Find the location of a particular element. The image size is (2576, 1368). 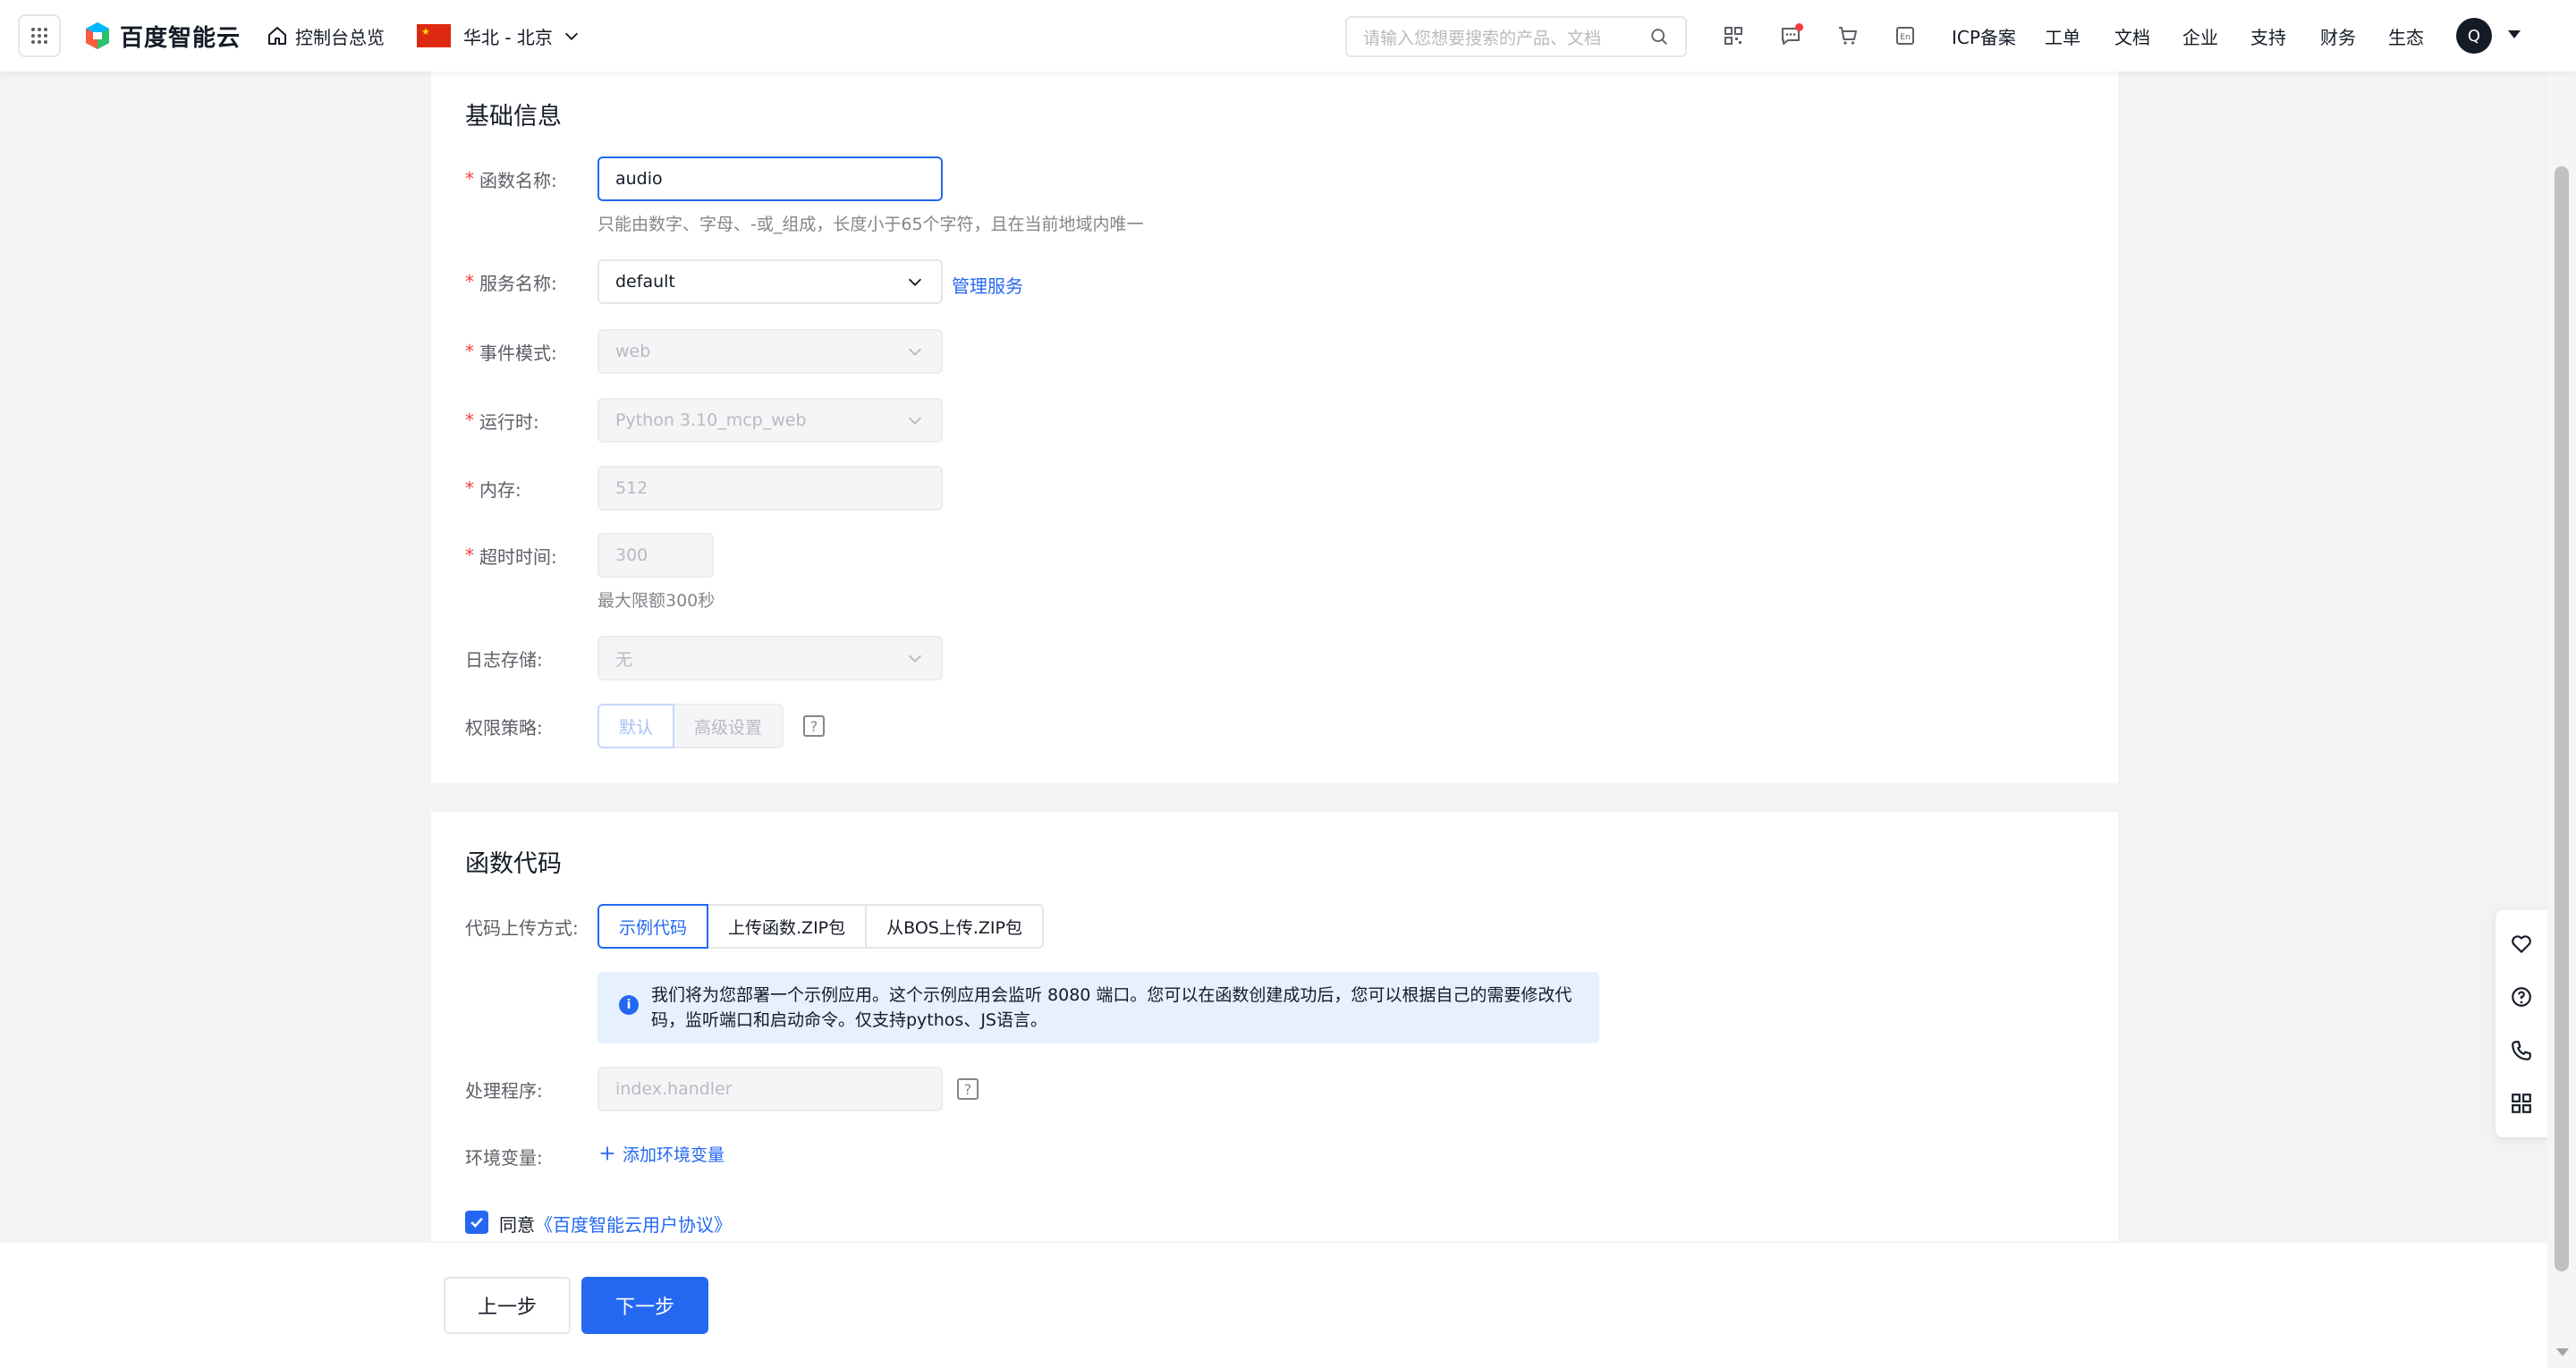

user-avatar: Q is located at coordinates (2474, 36).